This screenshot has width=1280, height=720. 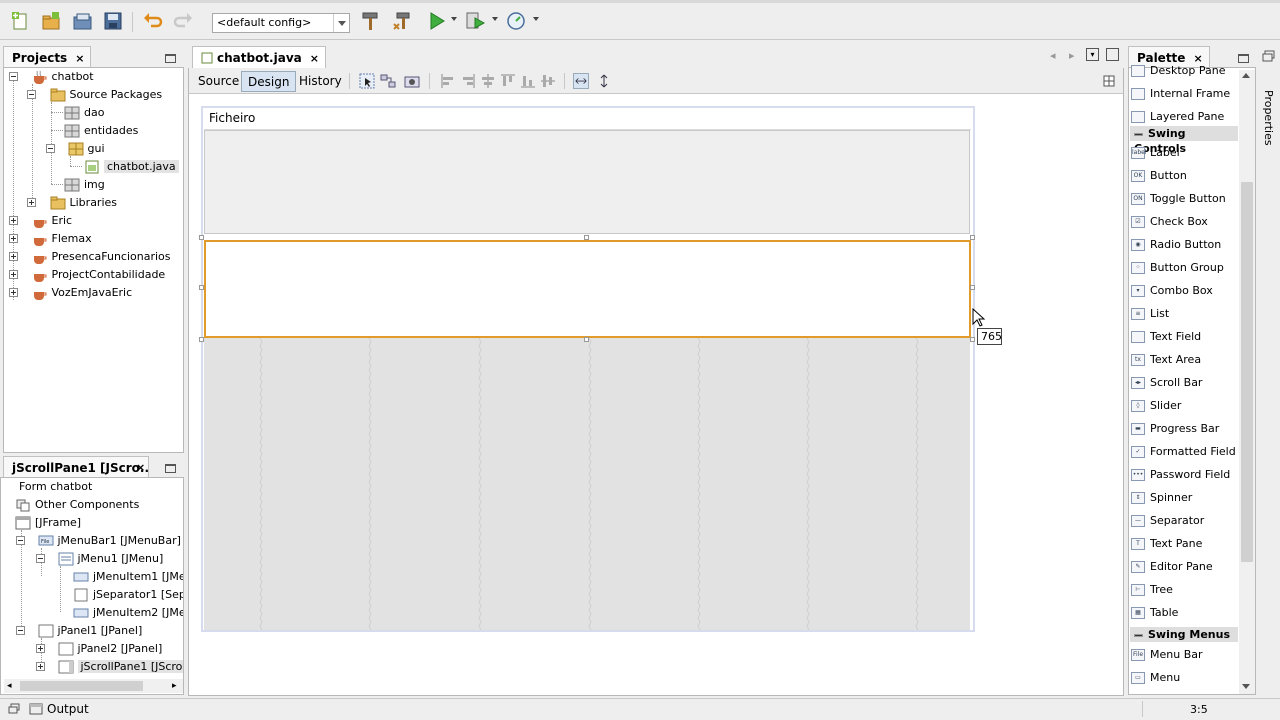 I want to click on palette-item-menu: ▭ Menu, so click(x=1155, y=678).